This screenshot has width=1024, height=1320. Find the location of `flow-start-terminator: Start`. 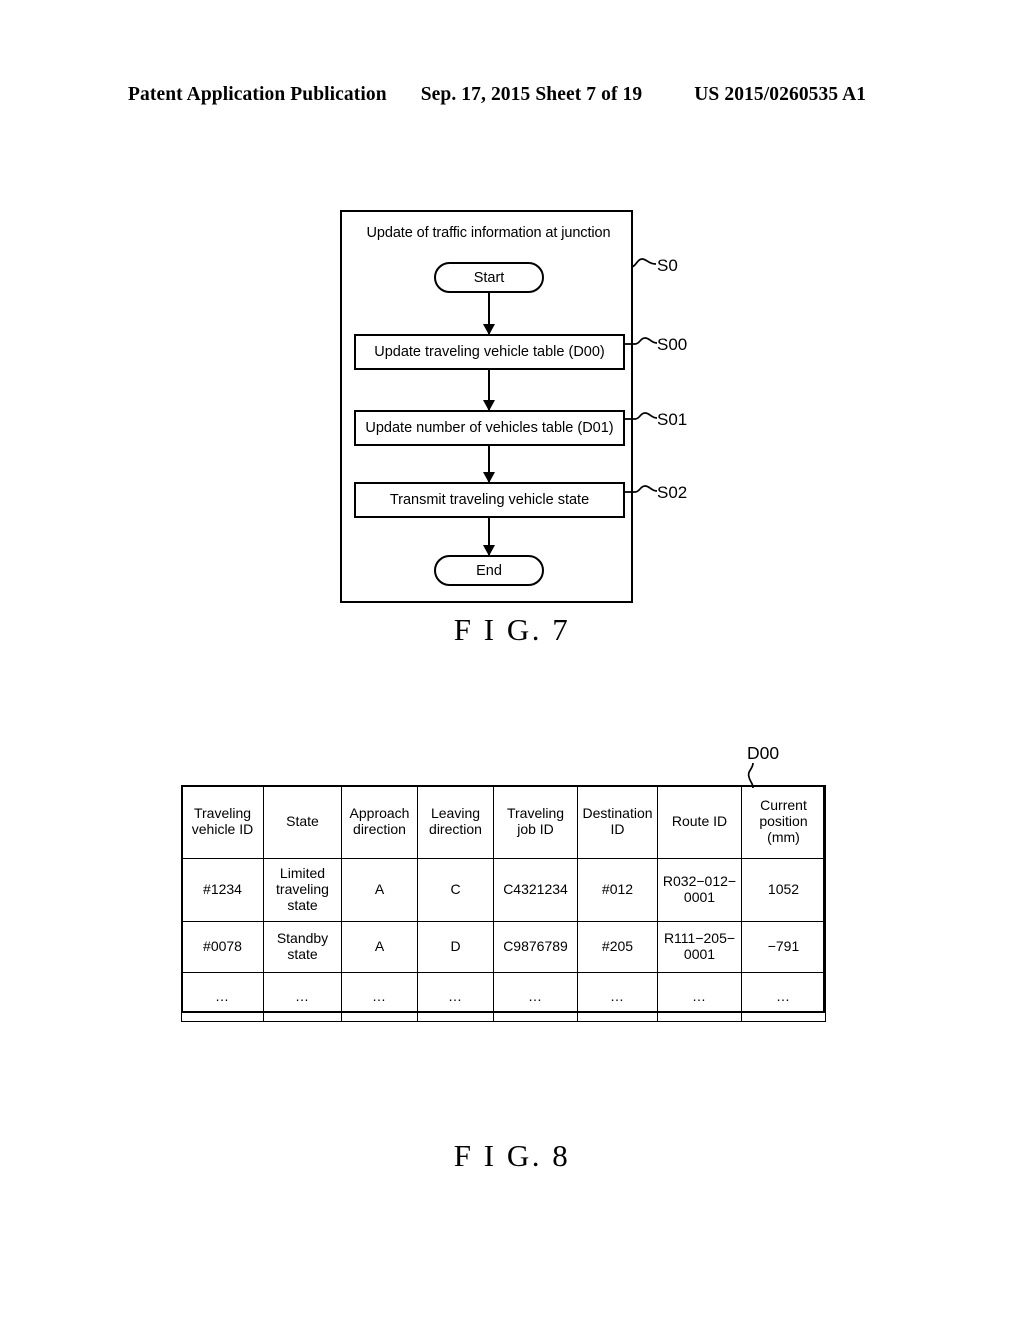

flow-start-terminator: Start is located at coordinates (489, 277).